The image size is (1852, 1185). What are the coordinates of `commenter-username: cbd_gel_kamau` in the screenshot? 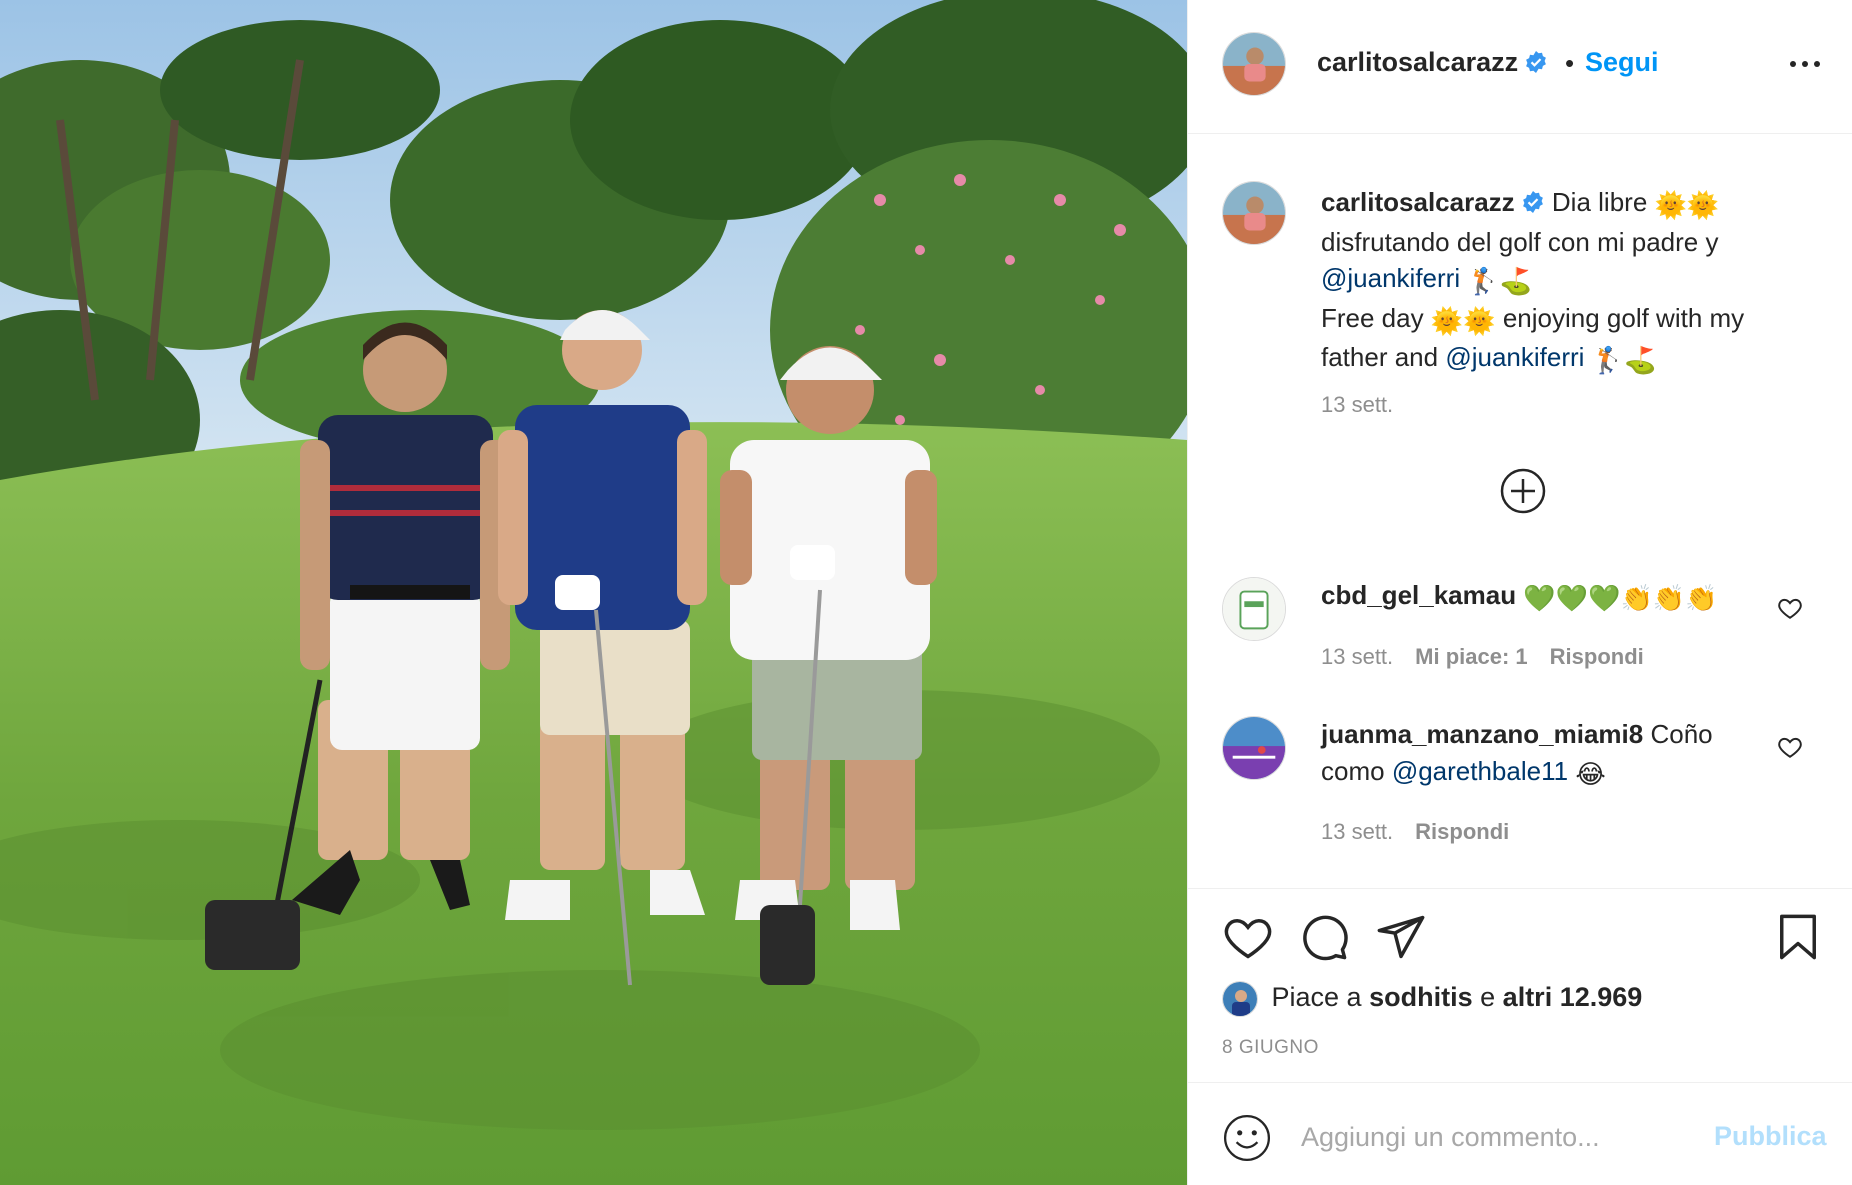 It's located at (1418, 595).